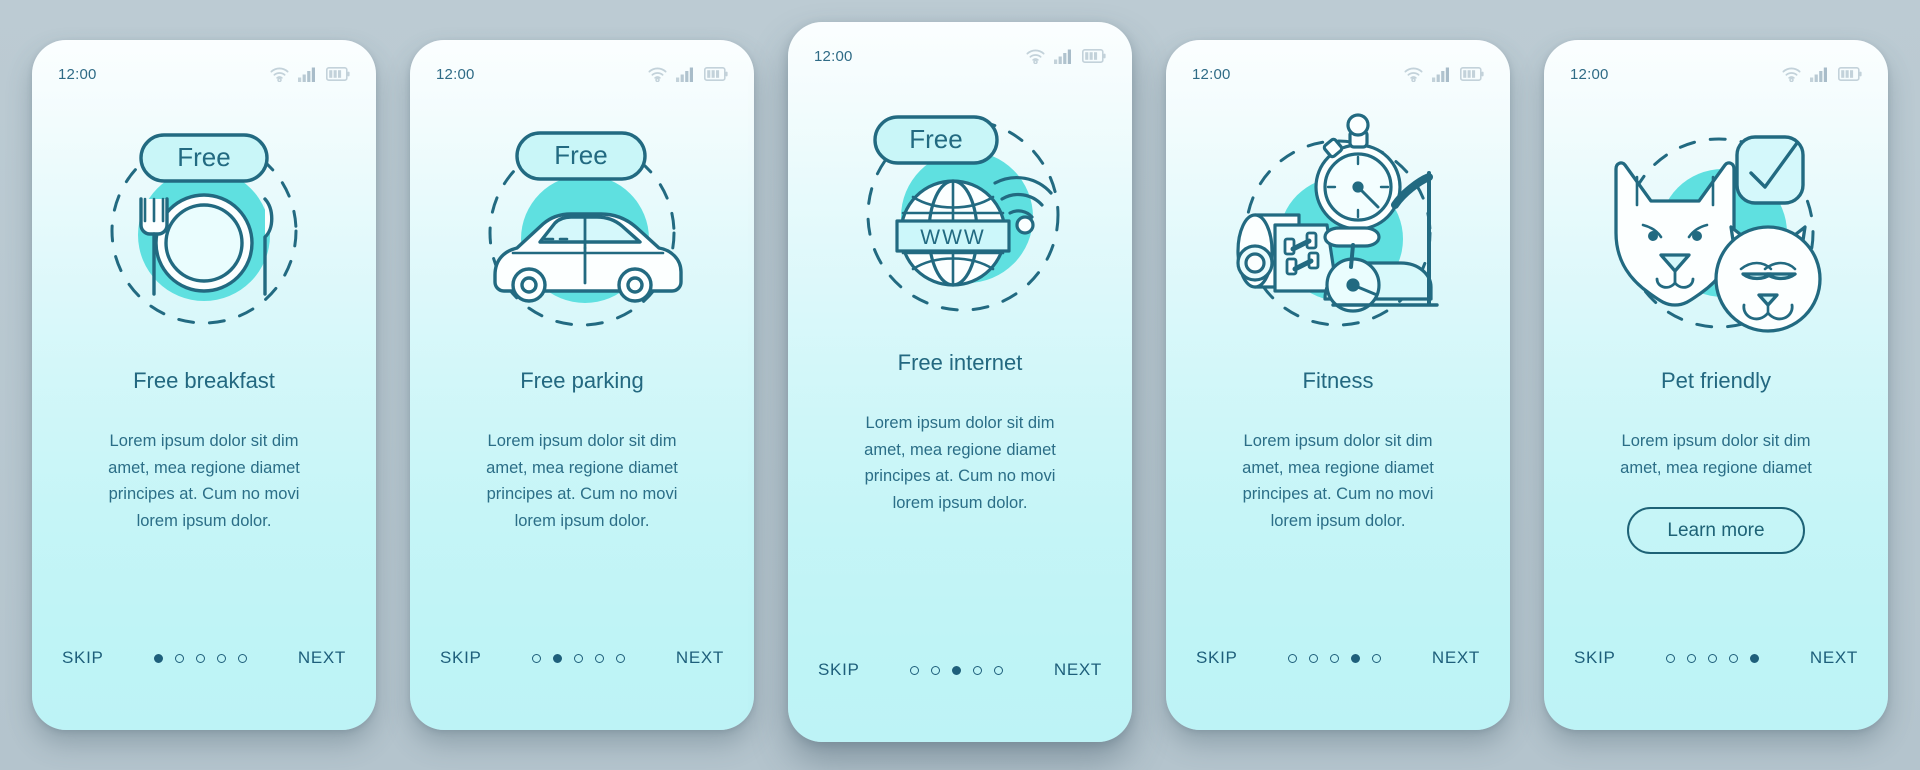 This screenshot has height=770, width=1920. I want to click on screen-title: Free parking, so click(582, 380).